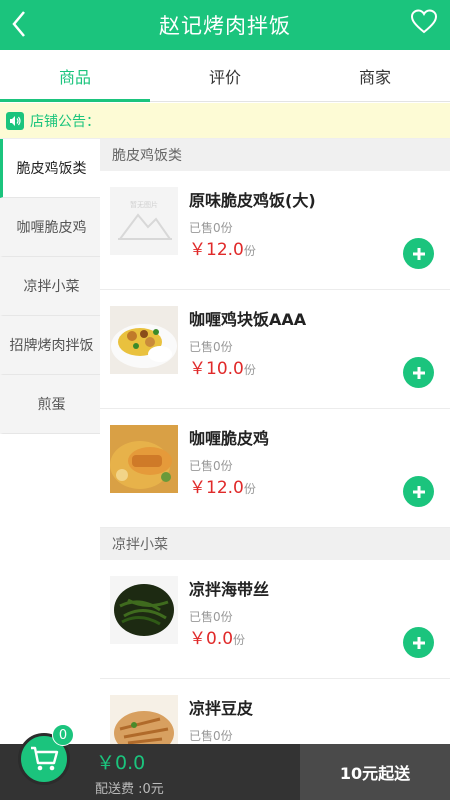  I want to click on list-item: 凉拌豆皮 已售0份, so click(275, 711).